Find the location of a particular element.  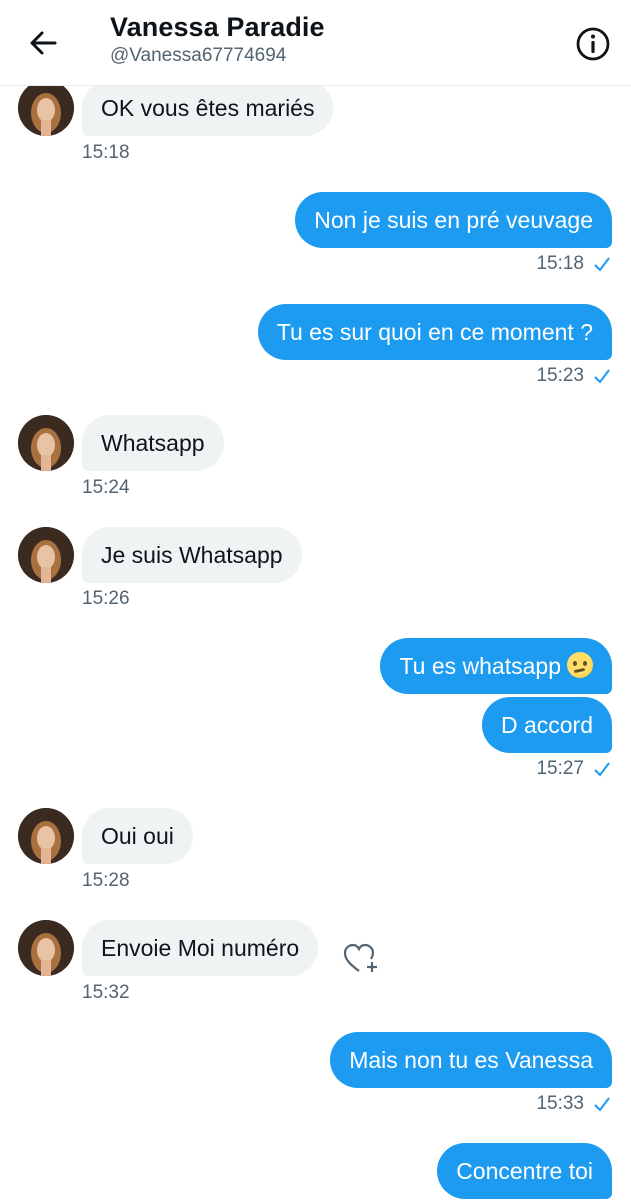

message-meta: 15:23 is located at coordinates (574, 376).